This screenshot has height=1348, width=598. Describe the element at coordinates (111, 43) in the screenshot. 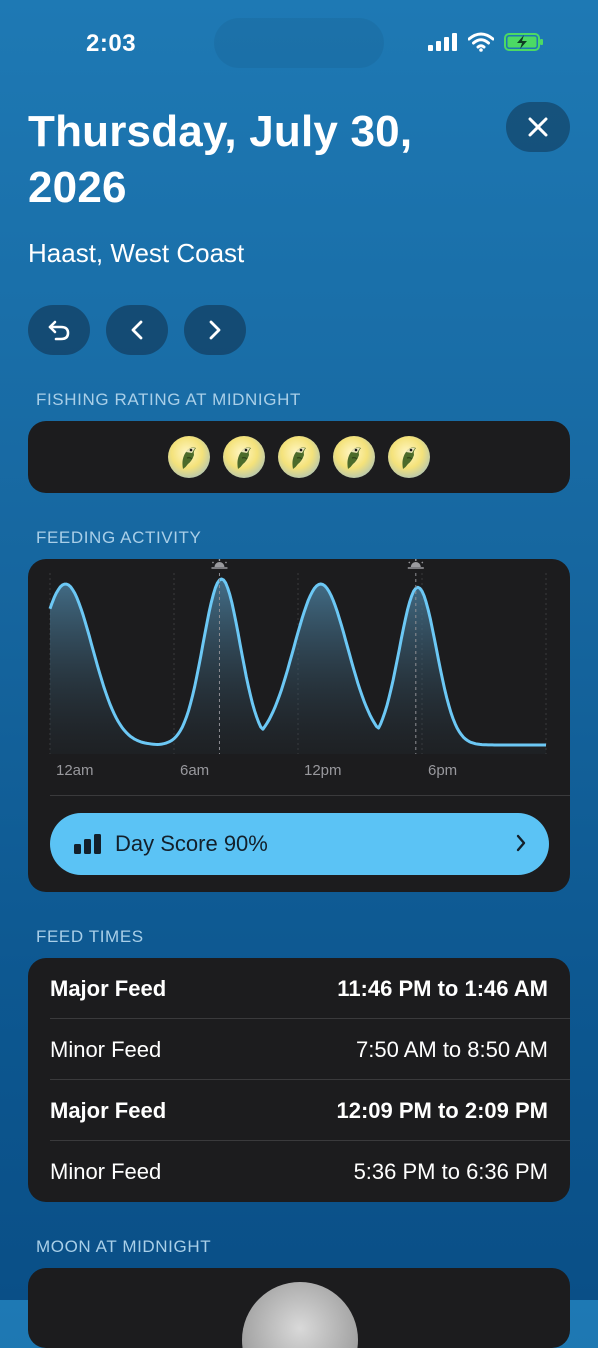

I see `status-time: 2:03` at that location.